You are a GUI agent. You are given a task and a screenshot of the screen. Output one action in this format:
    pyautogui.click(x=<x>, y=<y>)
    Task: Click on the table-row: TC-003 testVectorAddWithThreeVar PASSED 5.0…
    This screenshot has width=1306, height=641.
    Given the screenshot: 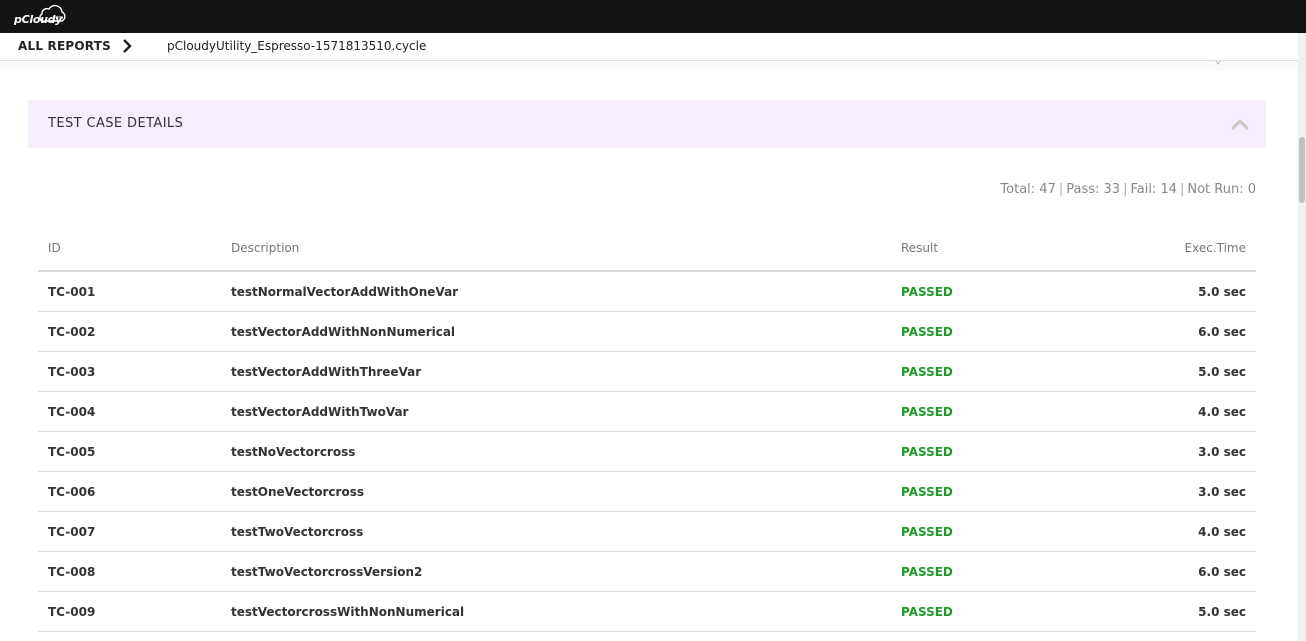 What is the action you would take?
    pyautogui.click(x=647, y=371)
    